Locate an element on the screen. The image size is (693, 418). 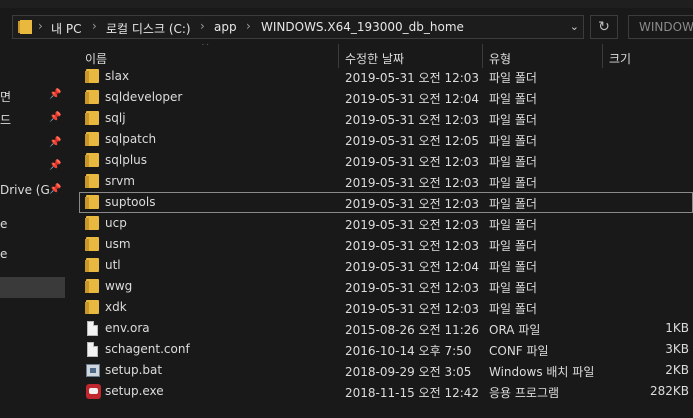
file-row: sqldeveloper 2019-05-31 오전 12:04 파일 폴더 is located at coordinates (386, 97).